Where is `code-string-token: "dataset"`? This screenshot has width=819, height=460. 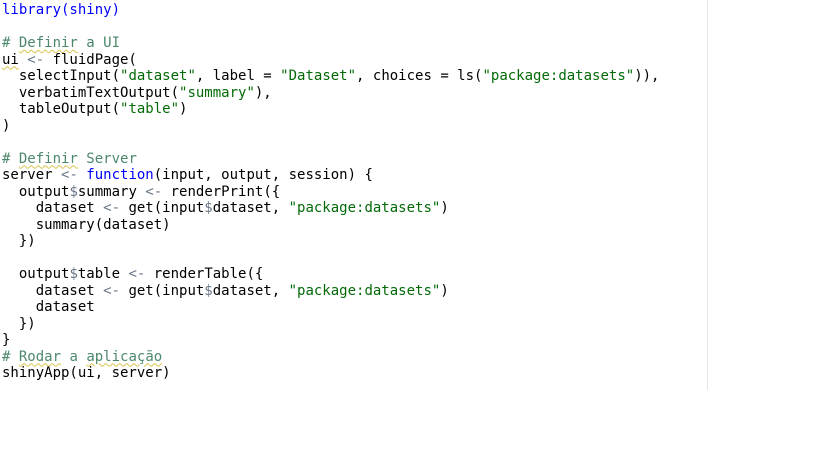 code-string-token: "dataset" is located at coordinates (158, 76).